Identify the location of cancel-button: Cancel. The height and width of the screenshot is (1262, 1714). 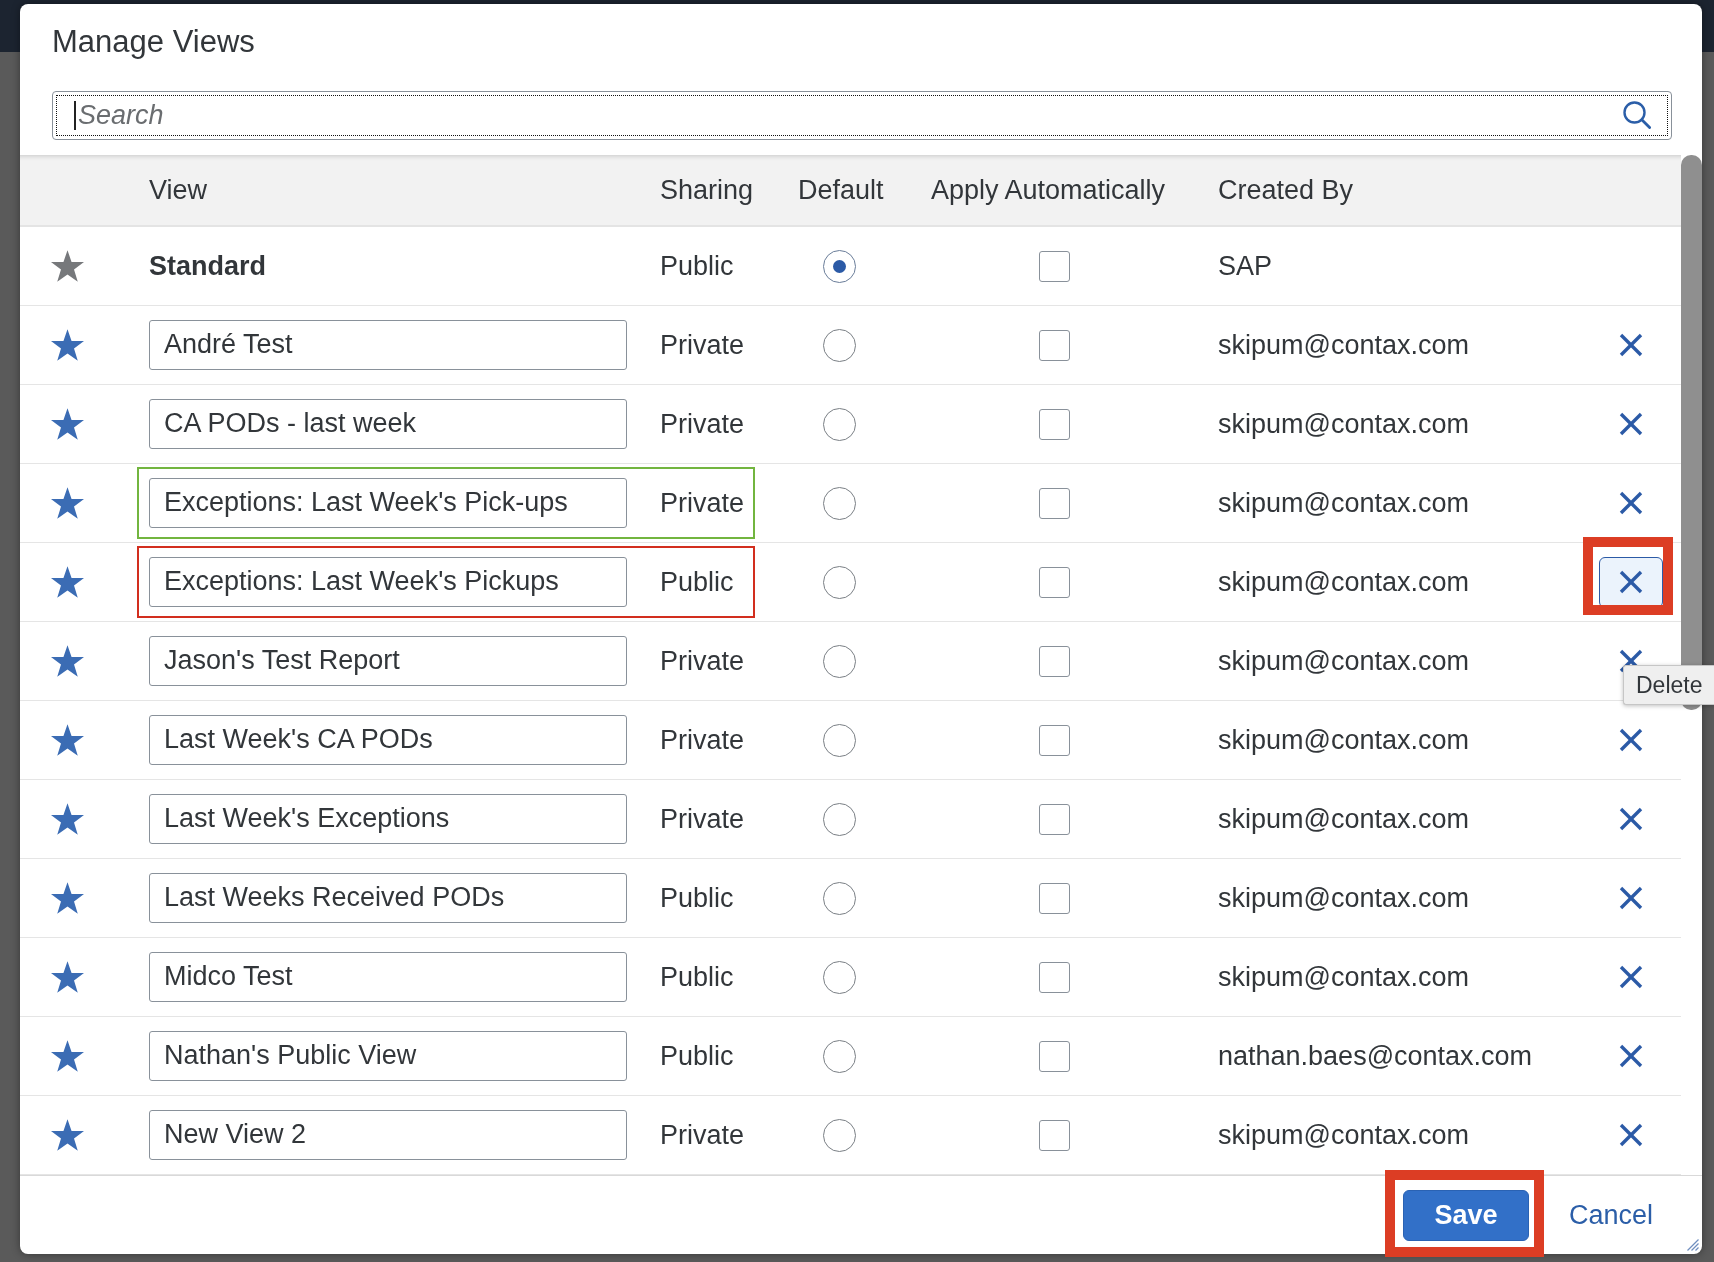
(1610, 1215).